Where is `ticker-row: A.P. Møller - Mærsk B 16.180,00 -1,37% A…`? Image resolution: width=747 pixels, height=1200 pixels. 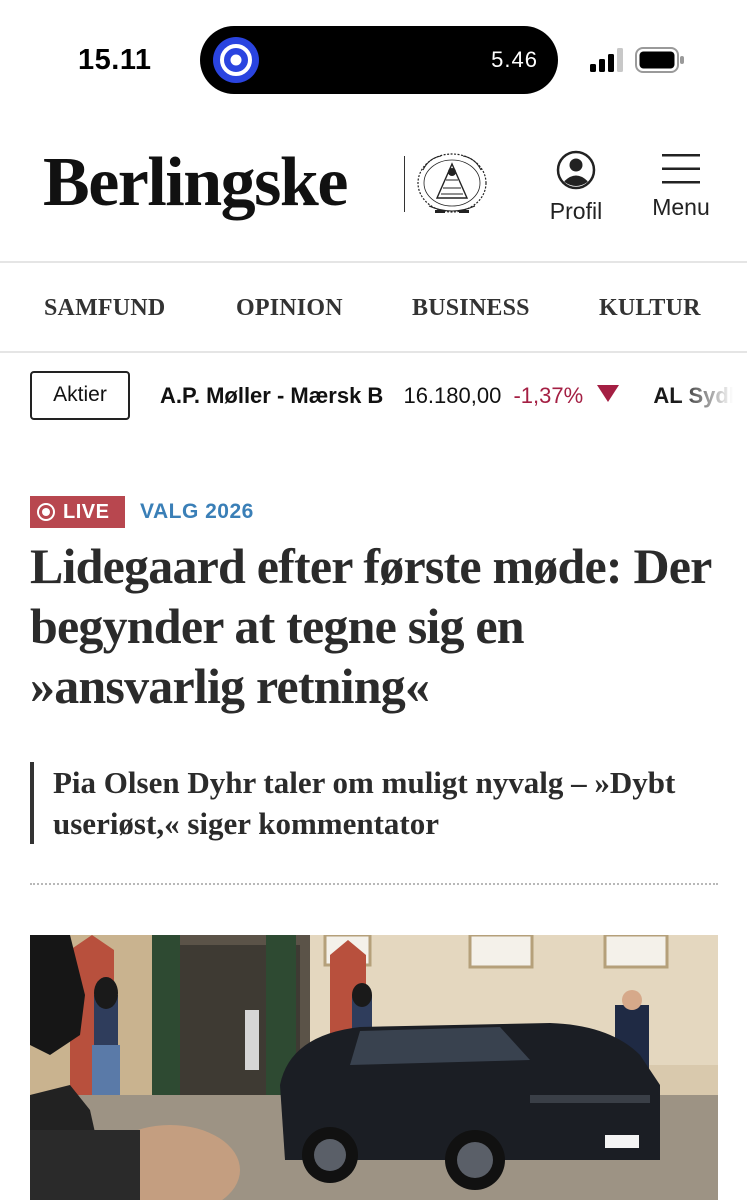 ticker-row: A.P. Møller - Mærsk B 16.180,00 -1,37% A… is located at coordinates (453, 396).